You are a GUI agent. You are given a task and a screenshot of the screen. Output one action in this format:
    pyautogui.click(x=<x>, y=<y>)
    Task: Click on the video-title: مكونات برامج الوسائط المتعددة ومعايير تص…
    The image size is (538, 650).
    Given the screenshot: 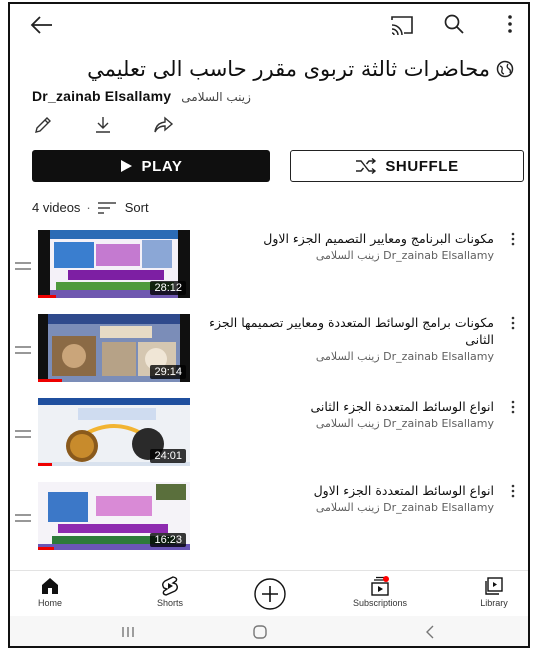 What is the action you would take?
    pyautogui.click(x=351, y=331)
    